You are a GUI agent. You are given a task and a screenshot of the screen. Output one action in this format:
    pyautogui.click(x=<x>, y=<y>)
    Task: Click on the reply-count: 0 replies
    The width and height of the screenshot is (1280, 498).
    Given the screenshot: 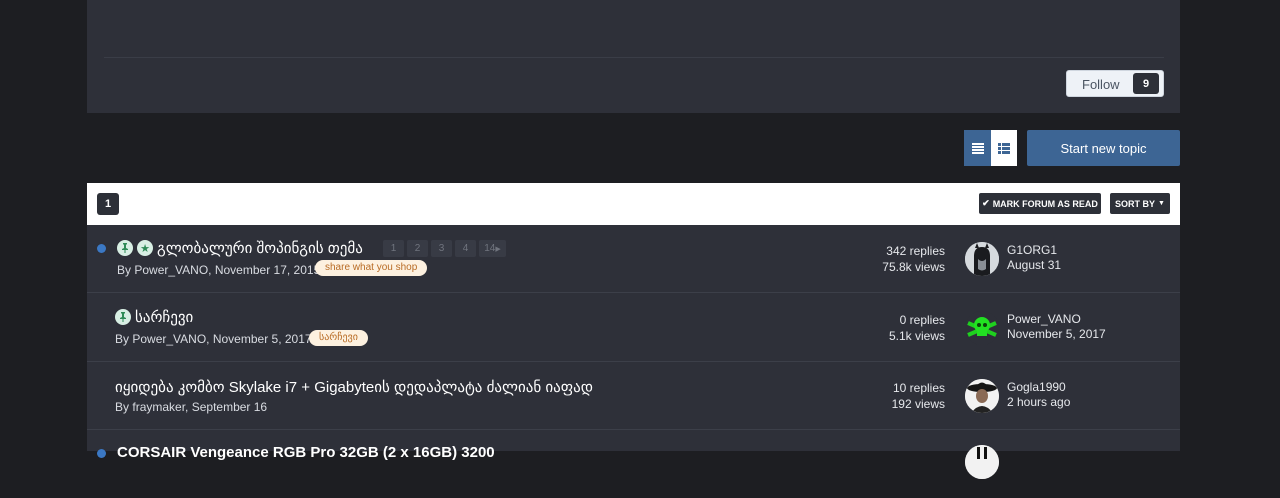 What is the action you would take?
    pyautogui.click(x=922, y=320)
    